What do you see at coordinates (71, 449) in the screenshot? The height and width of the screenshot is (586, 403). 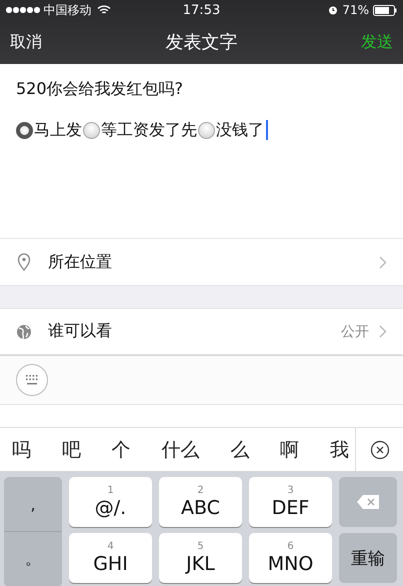 I see `candidate-word: 吧` at bounding box center [71, 449].